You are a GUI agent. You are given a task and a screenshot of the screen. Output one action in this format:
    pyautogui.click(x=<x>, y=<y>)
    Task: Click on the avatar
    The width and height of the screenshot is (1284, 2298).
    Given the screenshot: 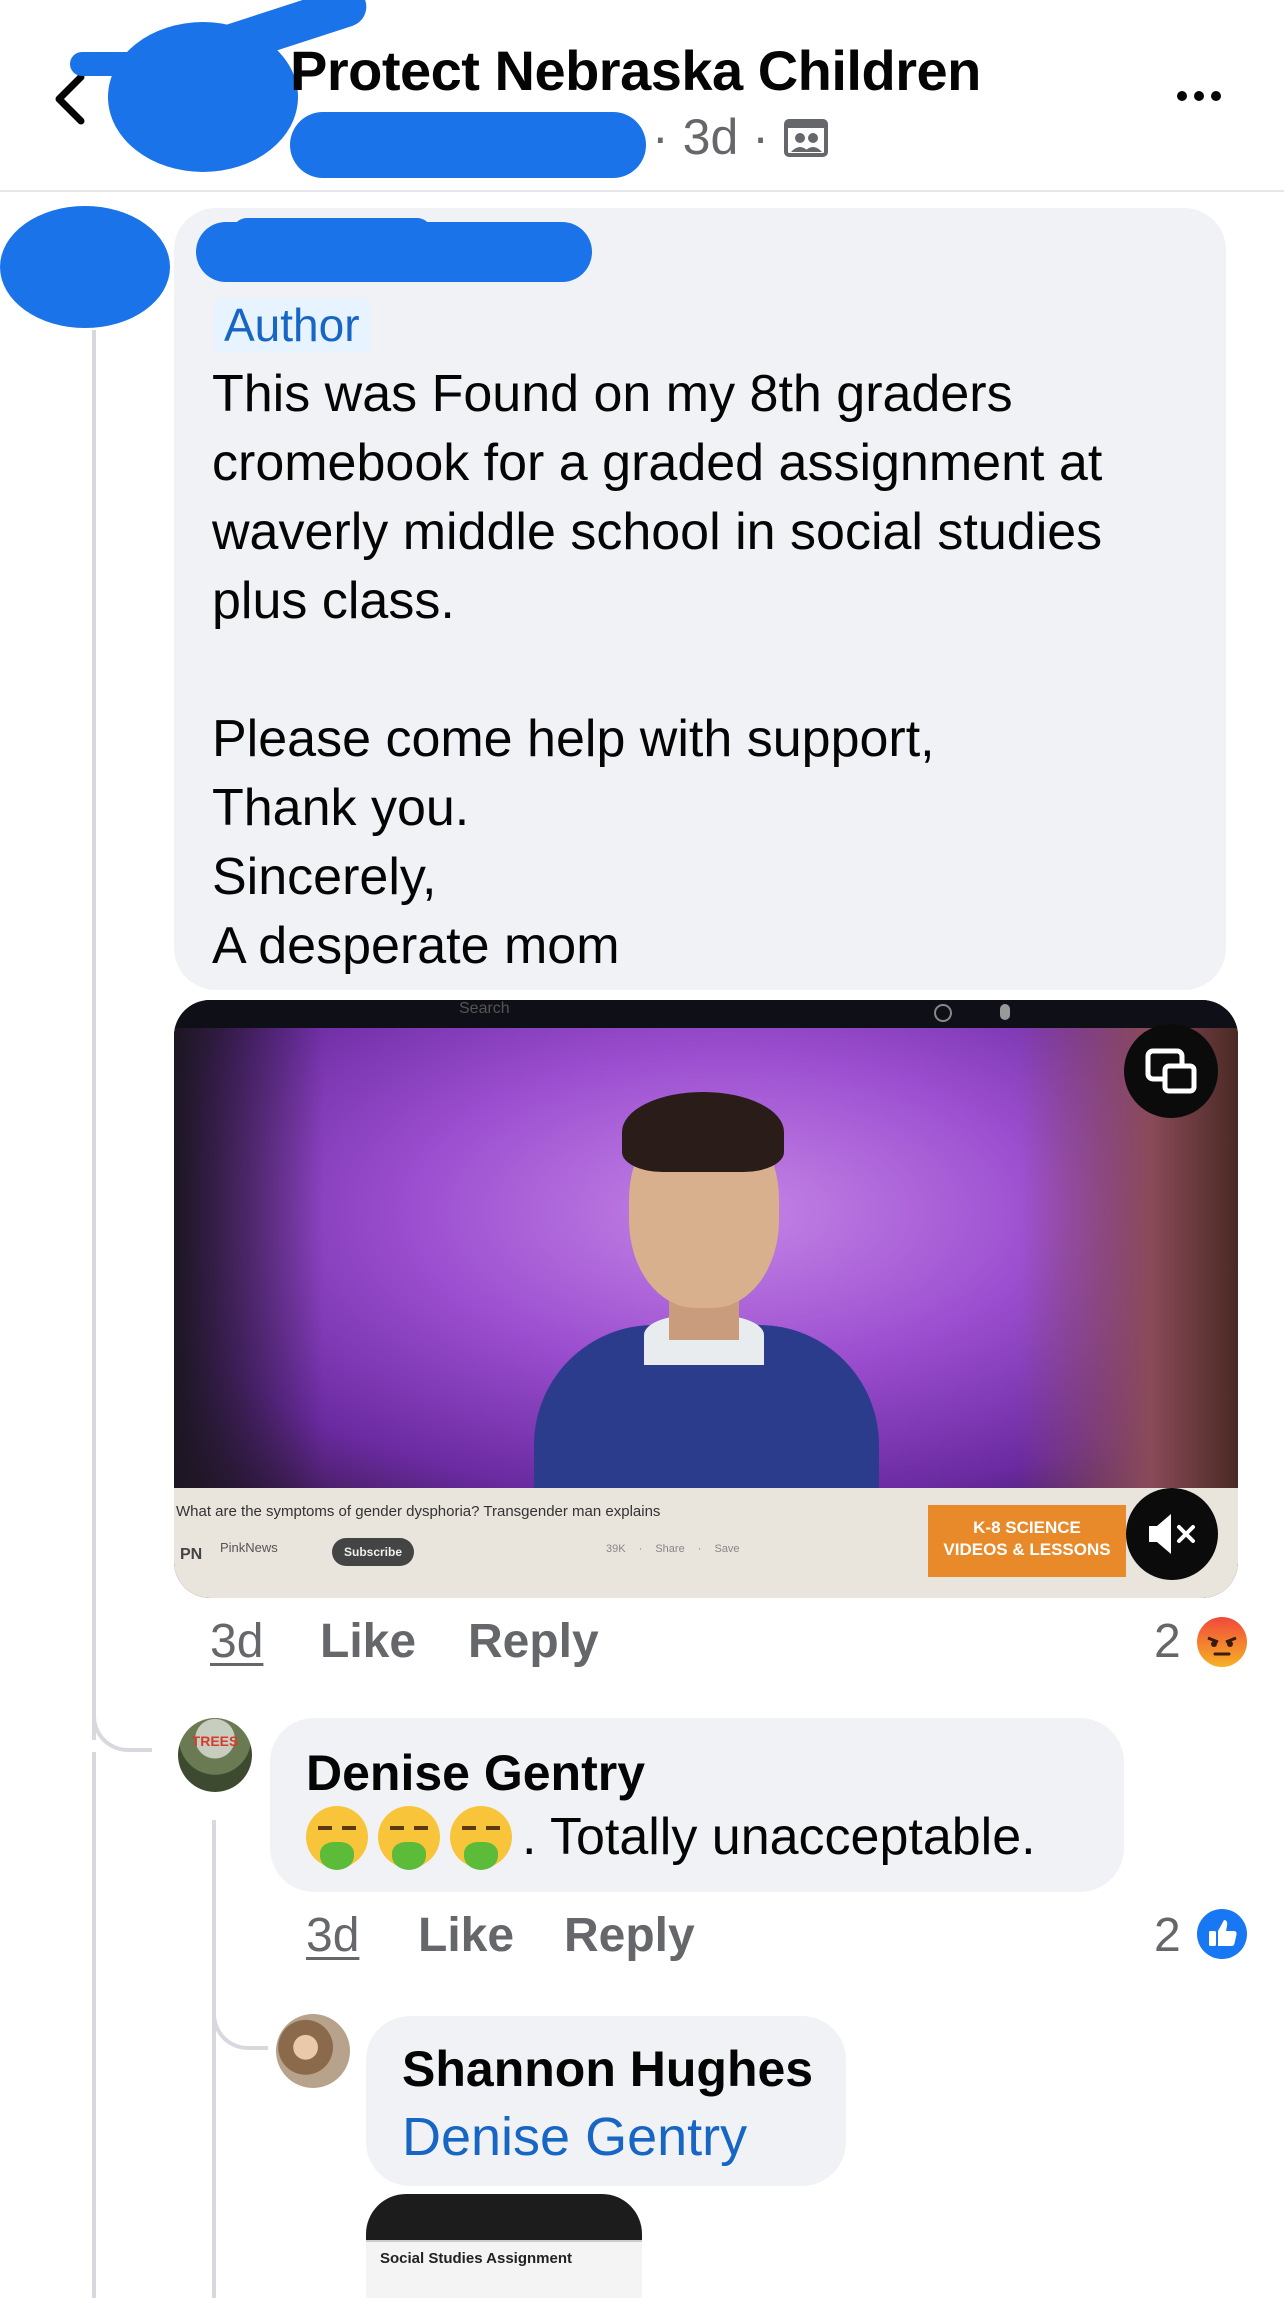 What is the action you would take?
    pyautogui.click(x=313, y=2051)
    